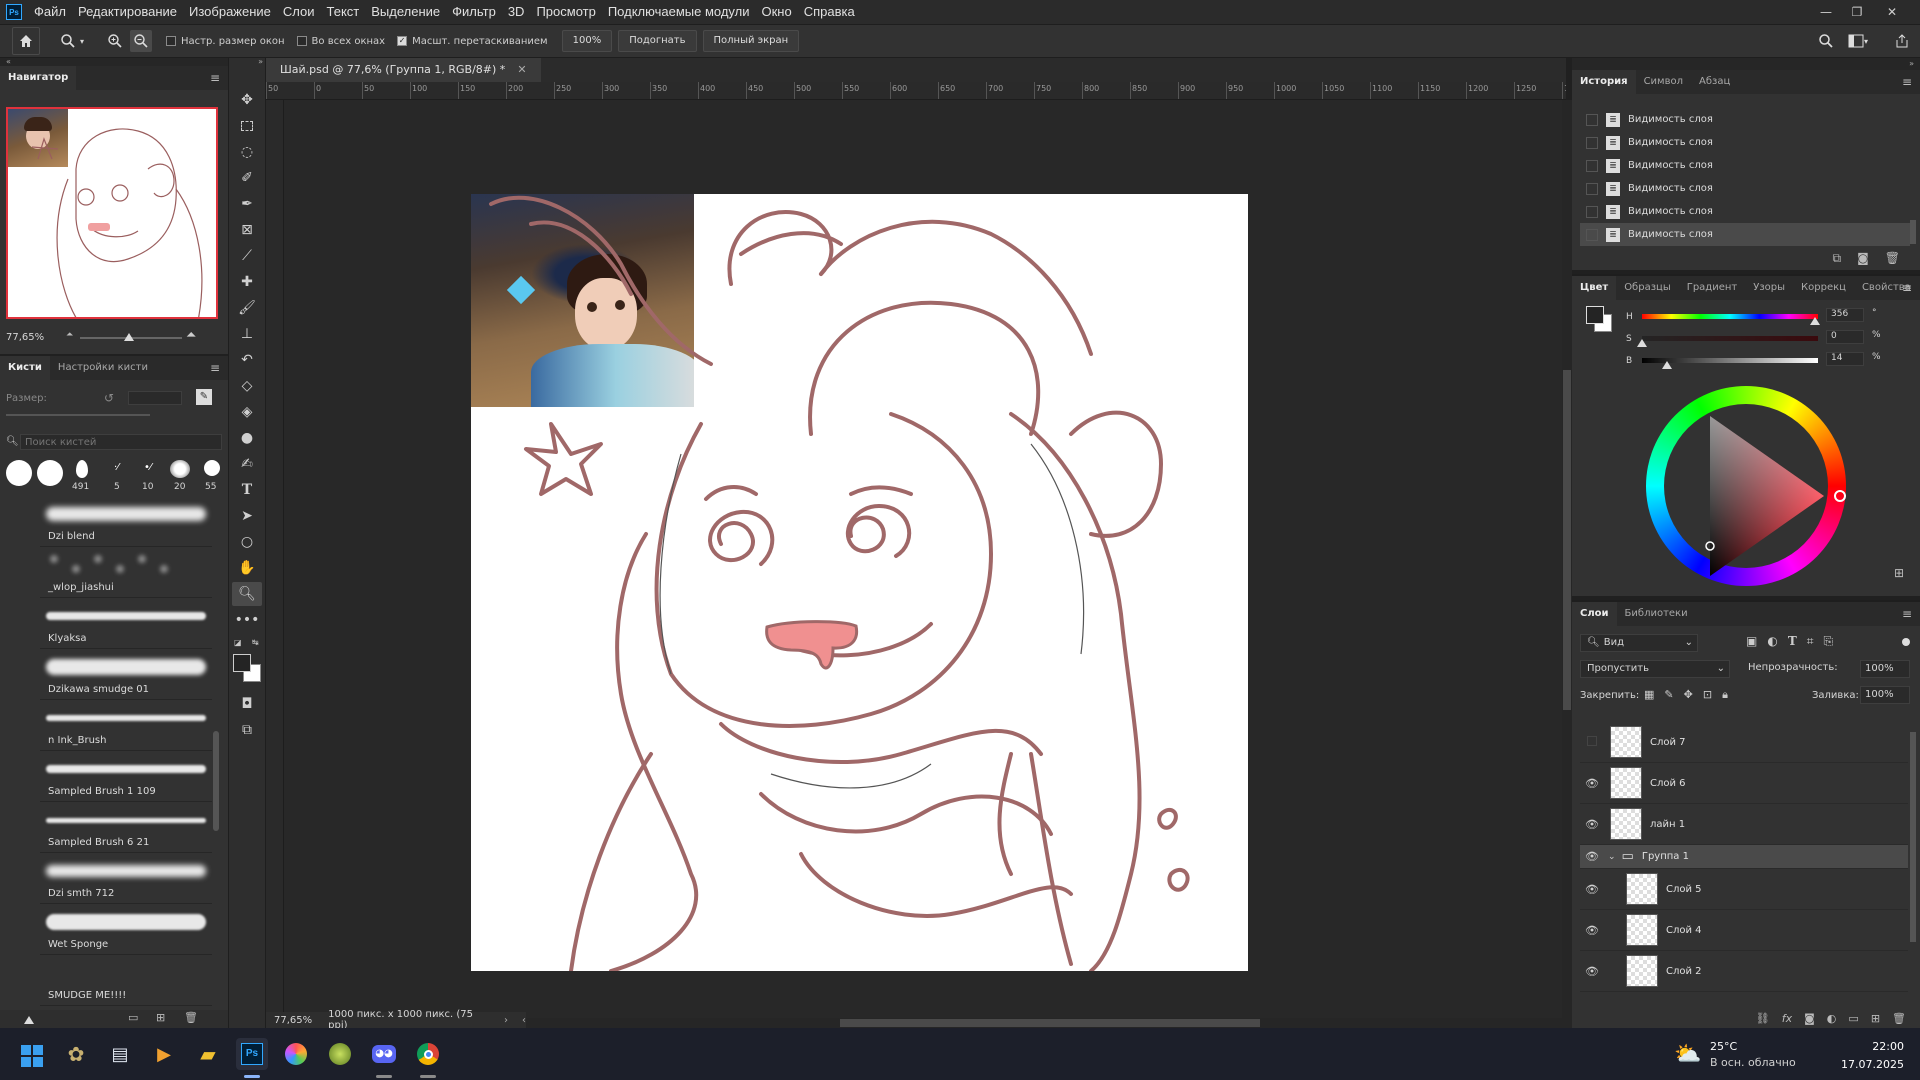 This screenshot has height=1080, width=1920. What do you see at coordinates (1787, 1018) in the screenshot?
I see `fx-icon: fx` at bounding box center [1787, 1018].